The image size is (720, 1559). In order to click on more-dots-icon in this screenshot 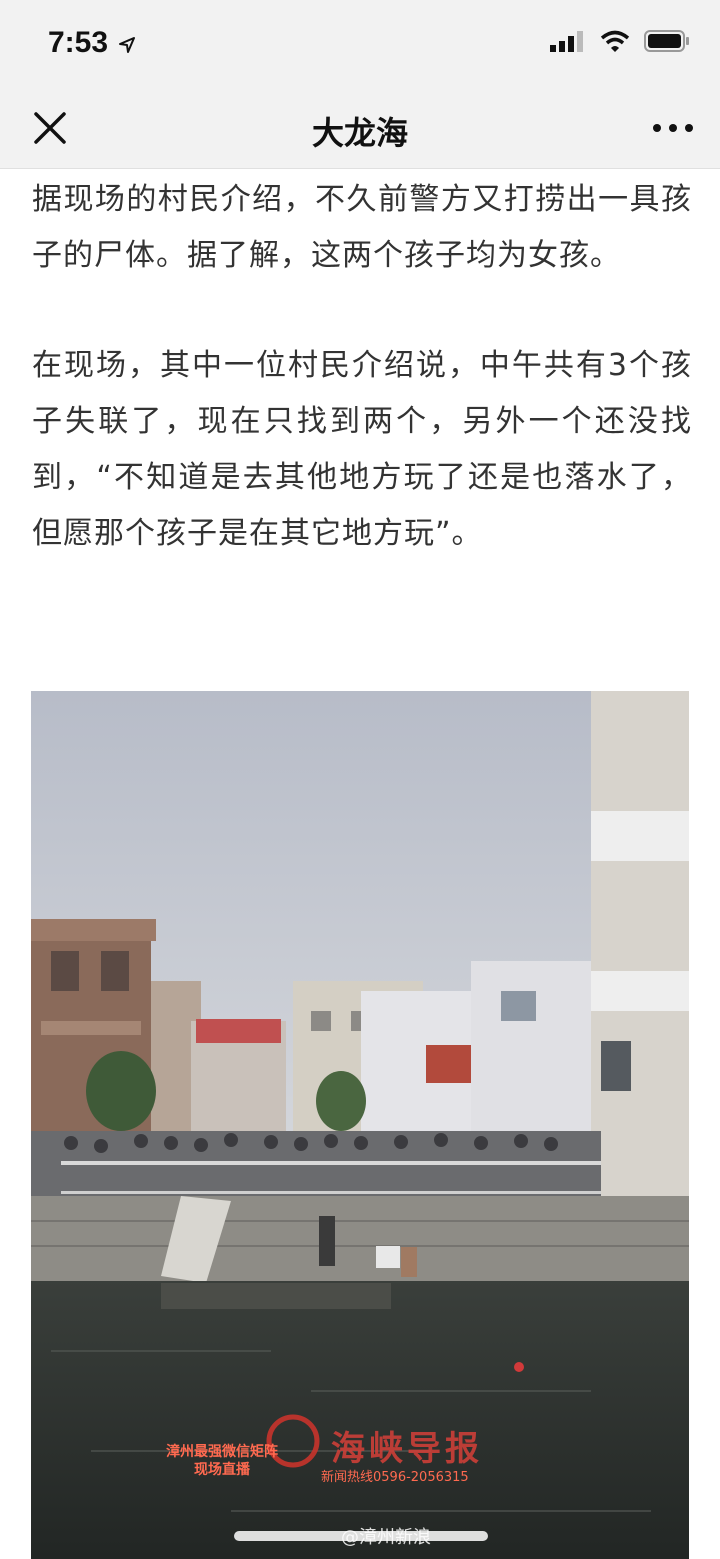, I will do `click(673, 128)`.